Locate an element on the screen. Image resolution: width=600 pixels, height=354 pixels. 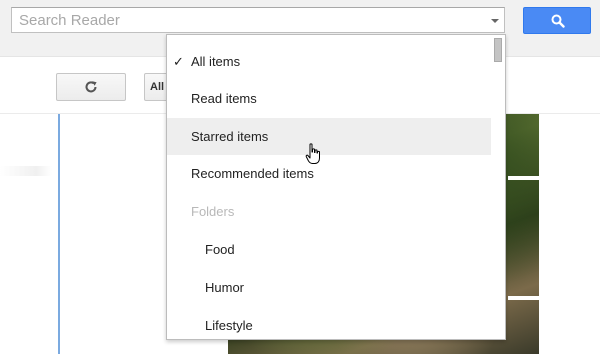
search-input is located at coordinates (247, 20).